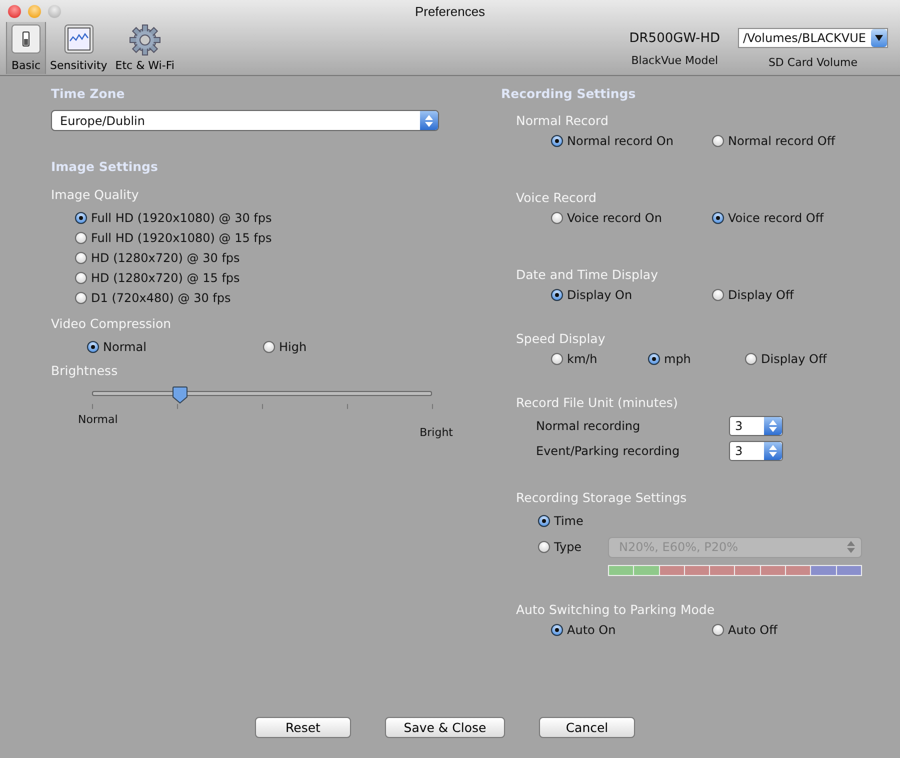  Describe the element at coordinates (561, 338) in the screenshot. I see `group-label: Speed Display` at that location.